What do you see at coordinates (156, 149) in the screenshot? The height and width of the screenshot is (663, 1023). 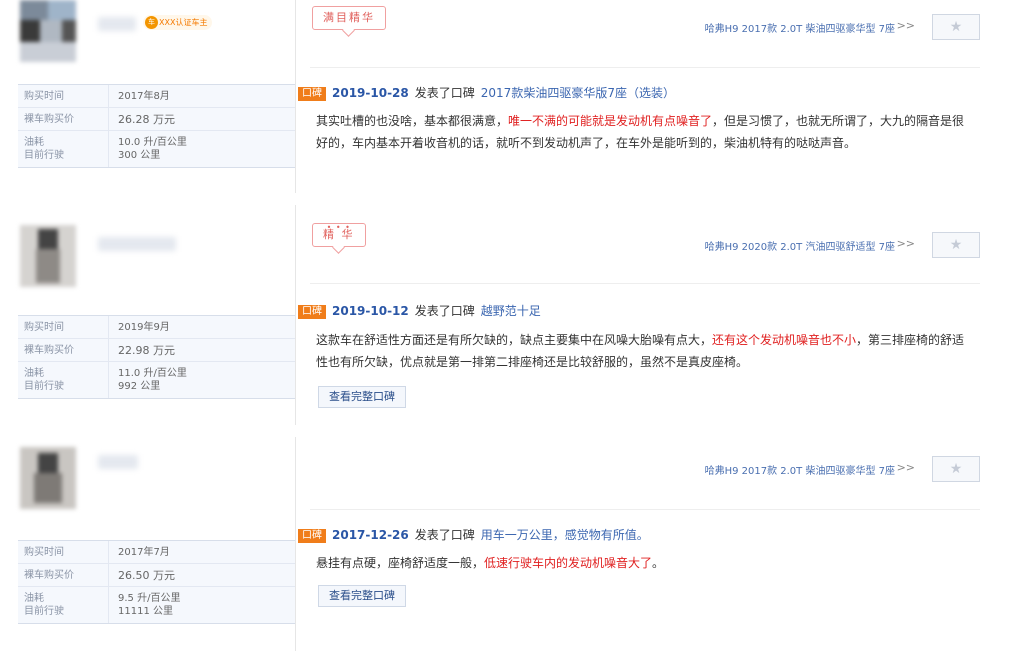 I see `info-row-fuel-mileage: 油耗 目前行驶 10.0 升/百公里 300 公里` at bounding box center [156, 149].